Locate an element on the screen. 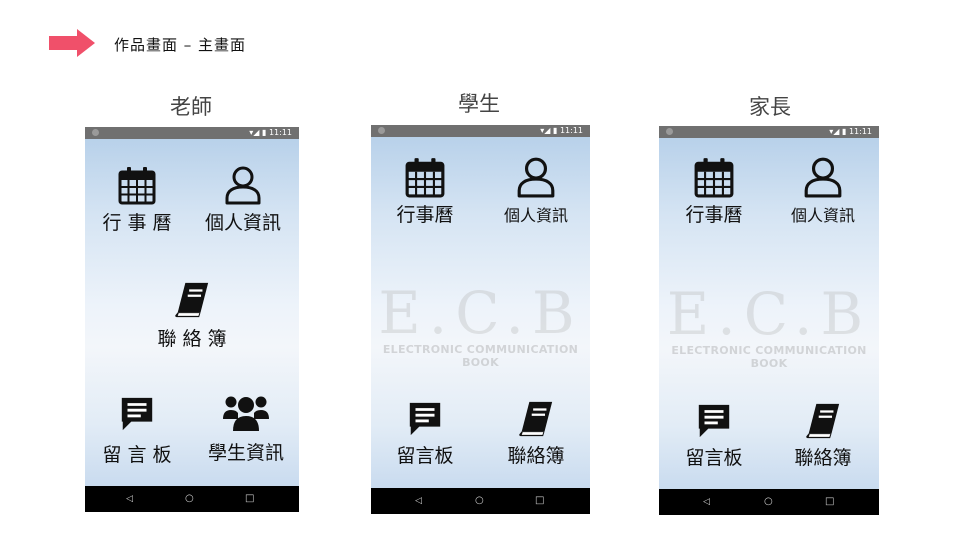 Image resolution: width=960 pixels, height=540 pixels. contact-book-button: 聯 絡 簿 is located at coordinates (192, 316).